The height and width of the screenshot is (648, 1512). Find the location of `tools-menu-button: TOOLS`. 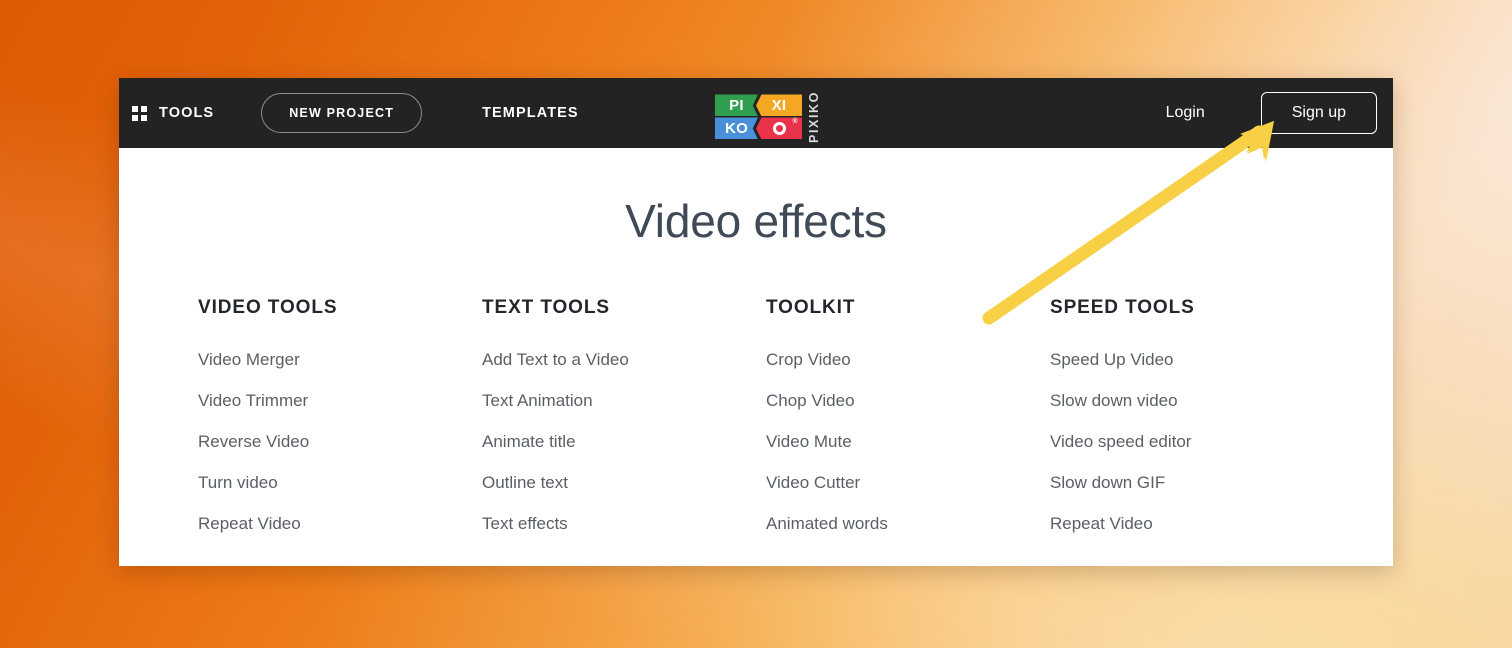

tools-menu-button: TOOLS is located at coordinates (173, 113).